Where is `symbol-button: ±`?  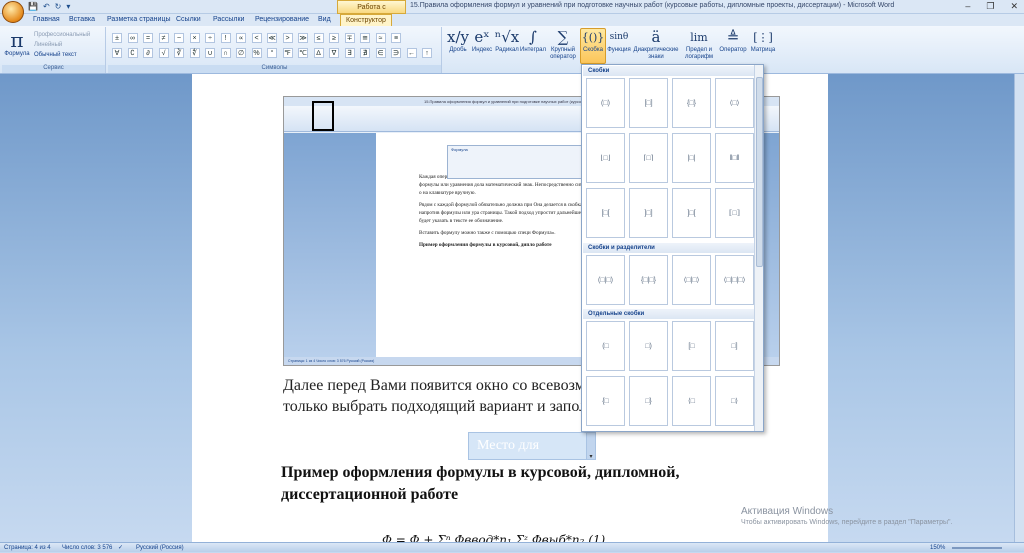
symbol-button: ± is located at coordinates (117, 38).